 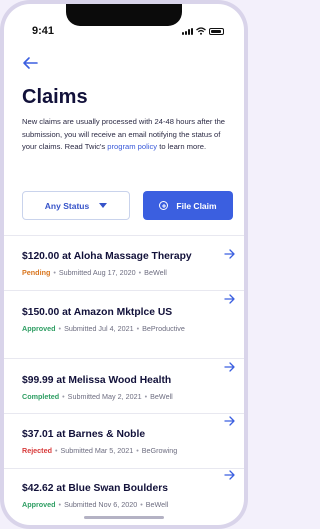 I want to click on claim-meta: Rejected • Submitted Mar 5, 2021 • BeGrowing, so click(x=119, y=450).